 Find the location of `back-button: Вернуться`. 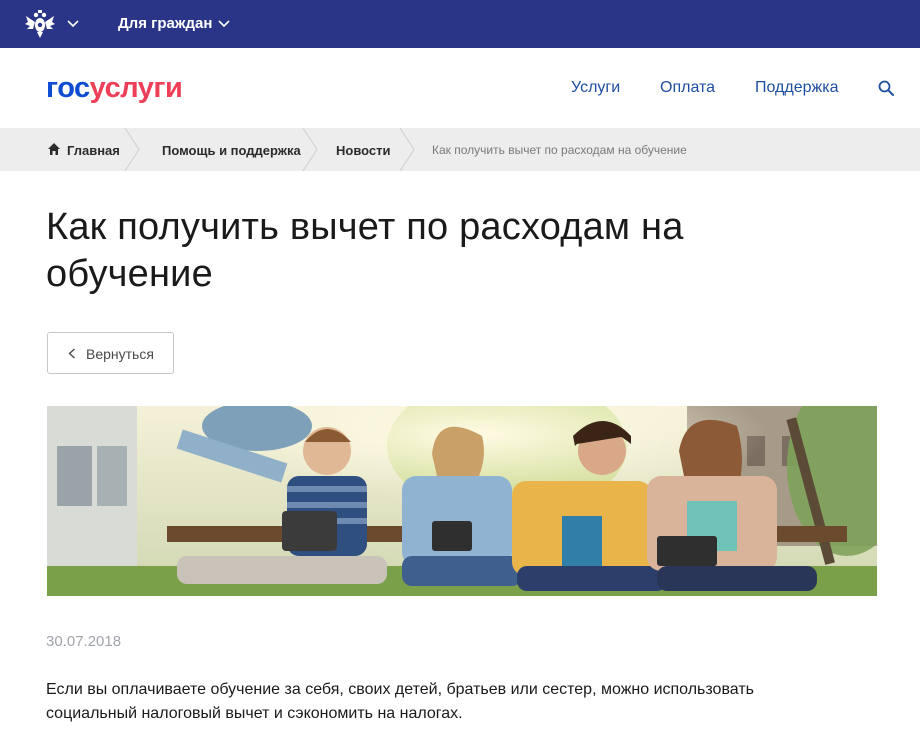

back-button: Вернуться is located at coordinates (110, 353).